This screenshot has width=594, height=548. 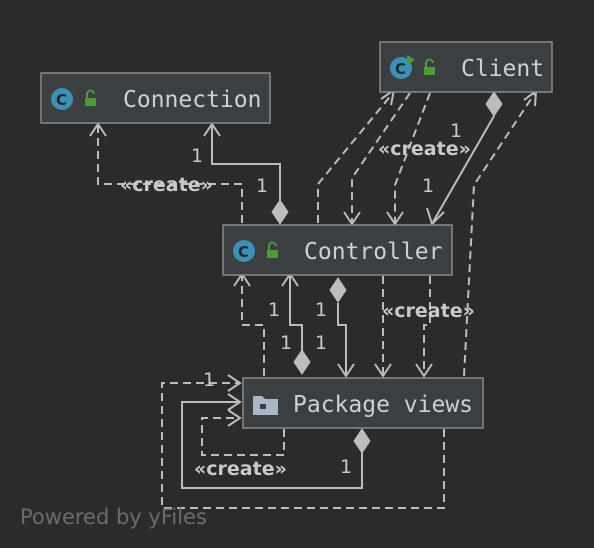 What do you see at coordinates (280, 212) in the screenshot?
I see `diamond-controller-connection` at bounding box center [280, 212].